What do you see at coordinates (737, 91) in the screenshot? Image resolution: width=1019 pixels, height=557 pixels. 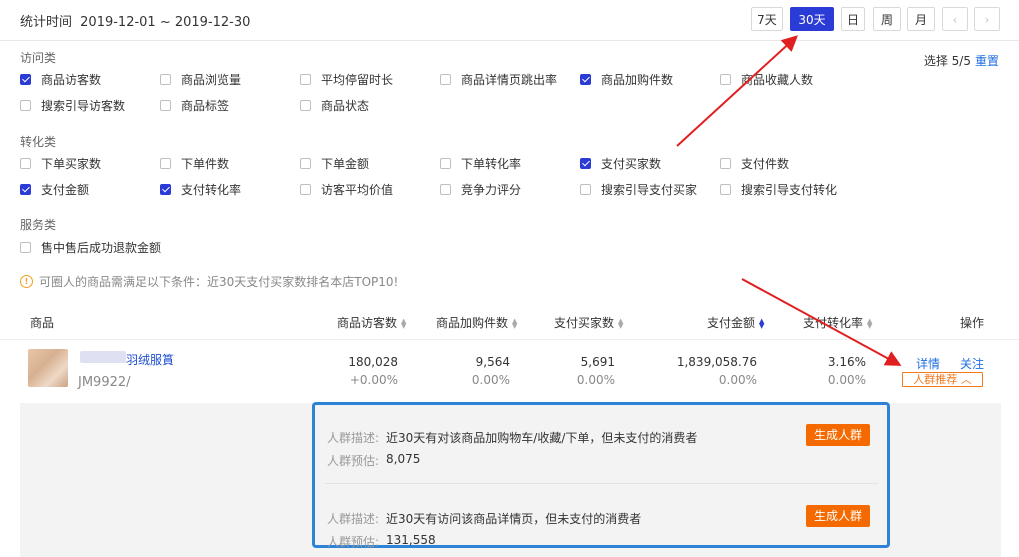 I see `arrow-to-30-days` at bounding box center [737, 91].